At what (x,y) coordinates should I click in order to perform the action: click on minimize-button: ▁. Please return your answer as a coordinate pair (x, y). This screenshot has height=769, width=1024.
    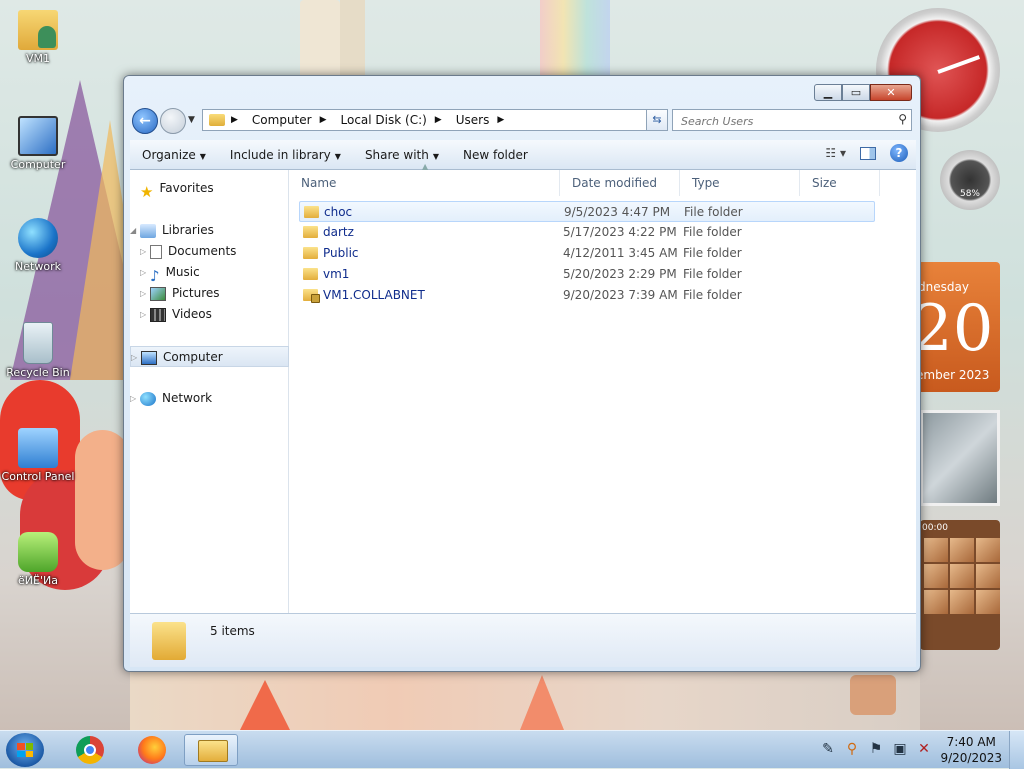
    Looking at the image, I should click on (828, 92).